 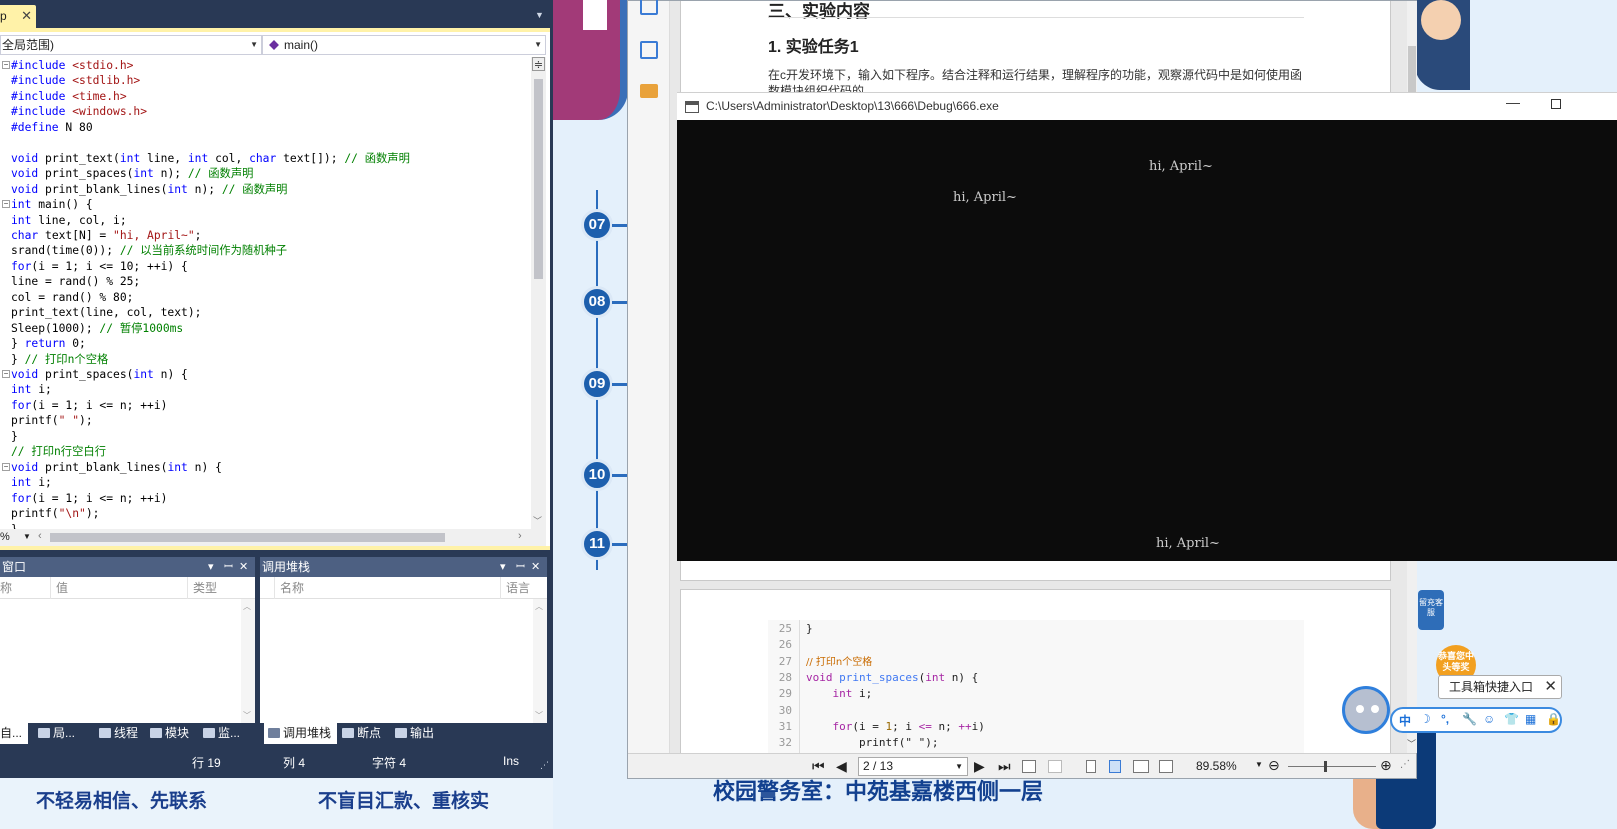 I want to click on code-line: col = rand() % 80;, so click(x=72, y=297).